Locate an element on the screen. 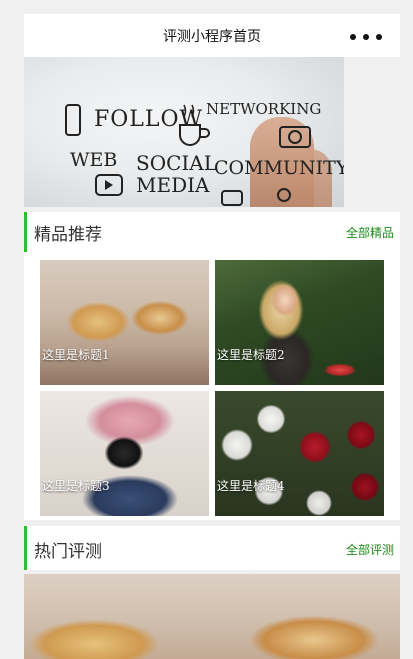 The image size is (413, 659). card-image-camera is located at coordinates (124, 453).